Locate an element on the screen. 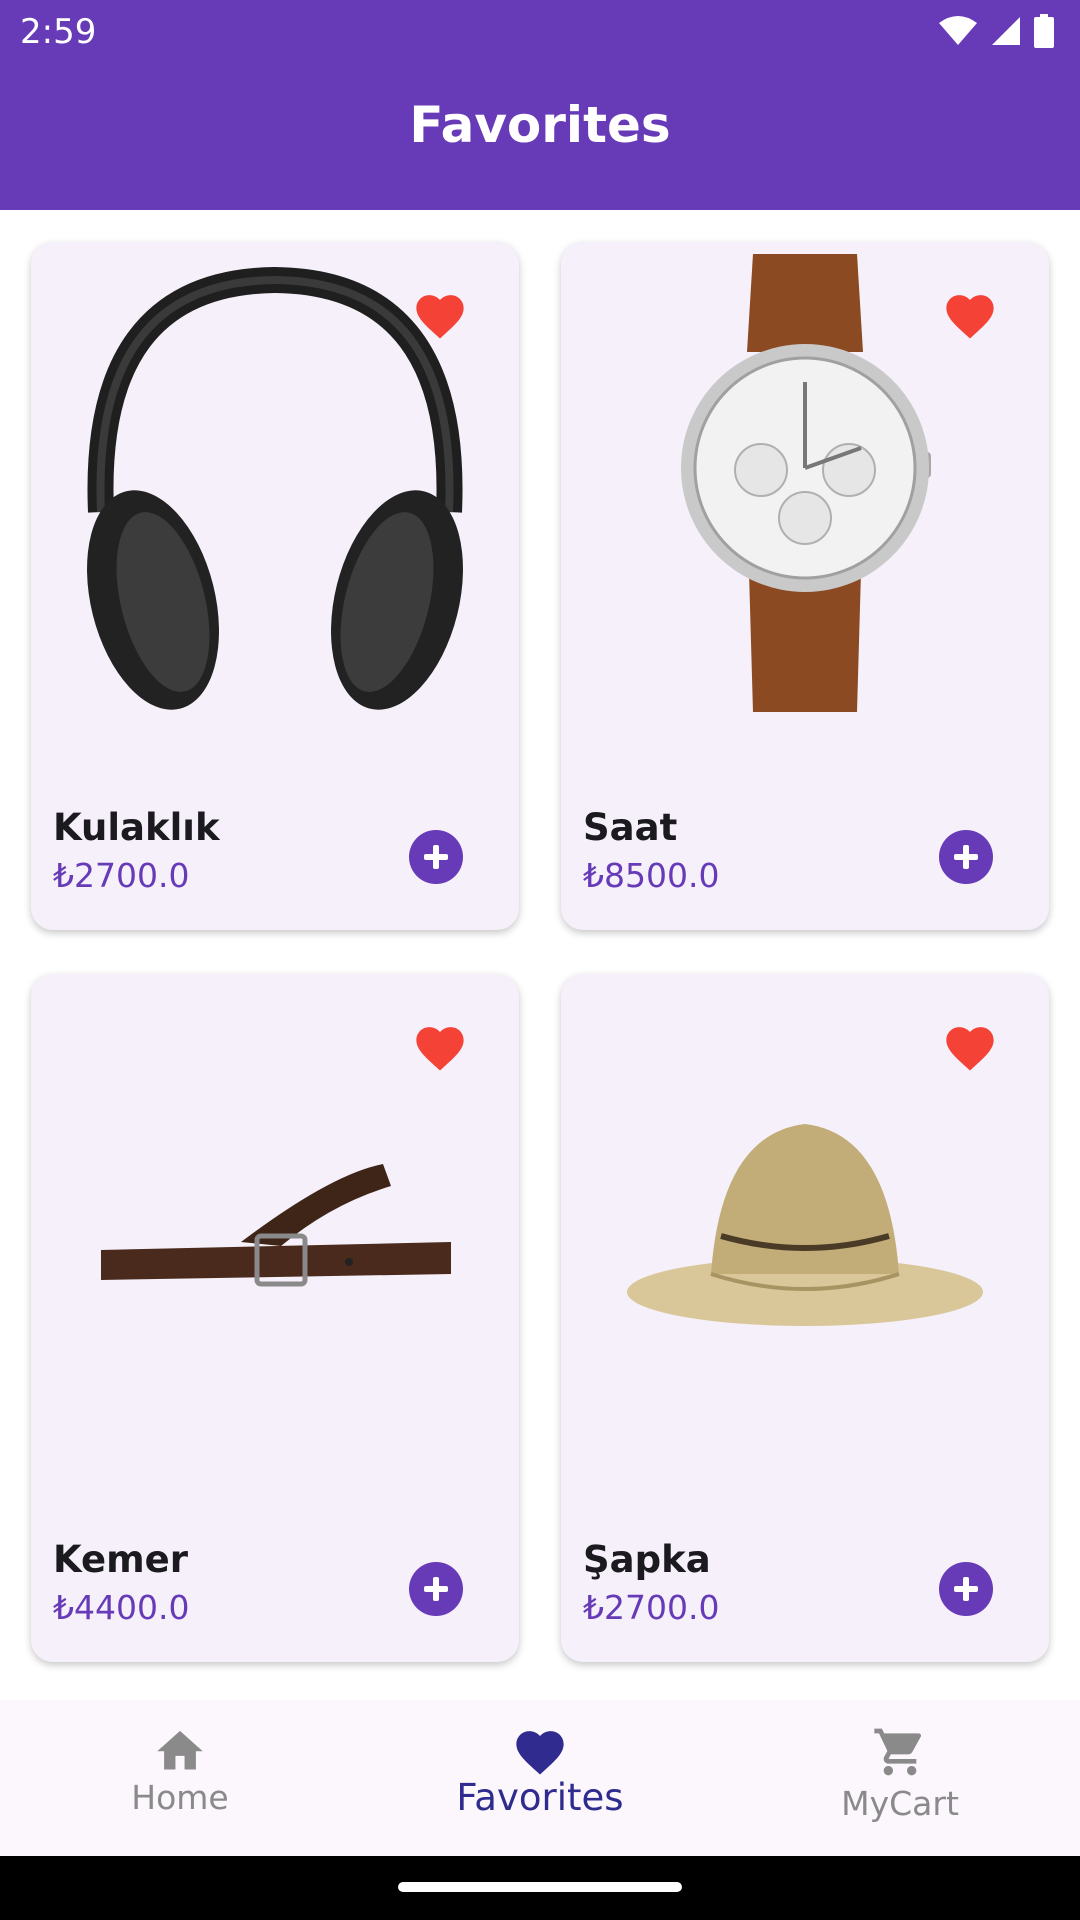 The image size is (1080, 1920). battery-icon is located at coordinates (1044, 31).